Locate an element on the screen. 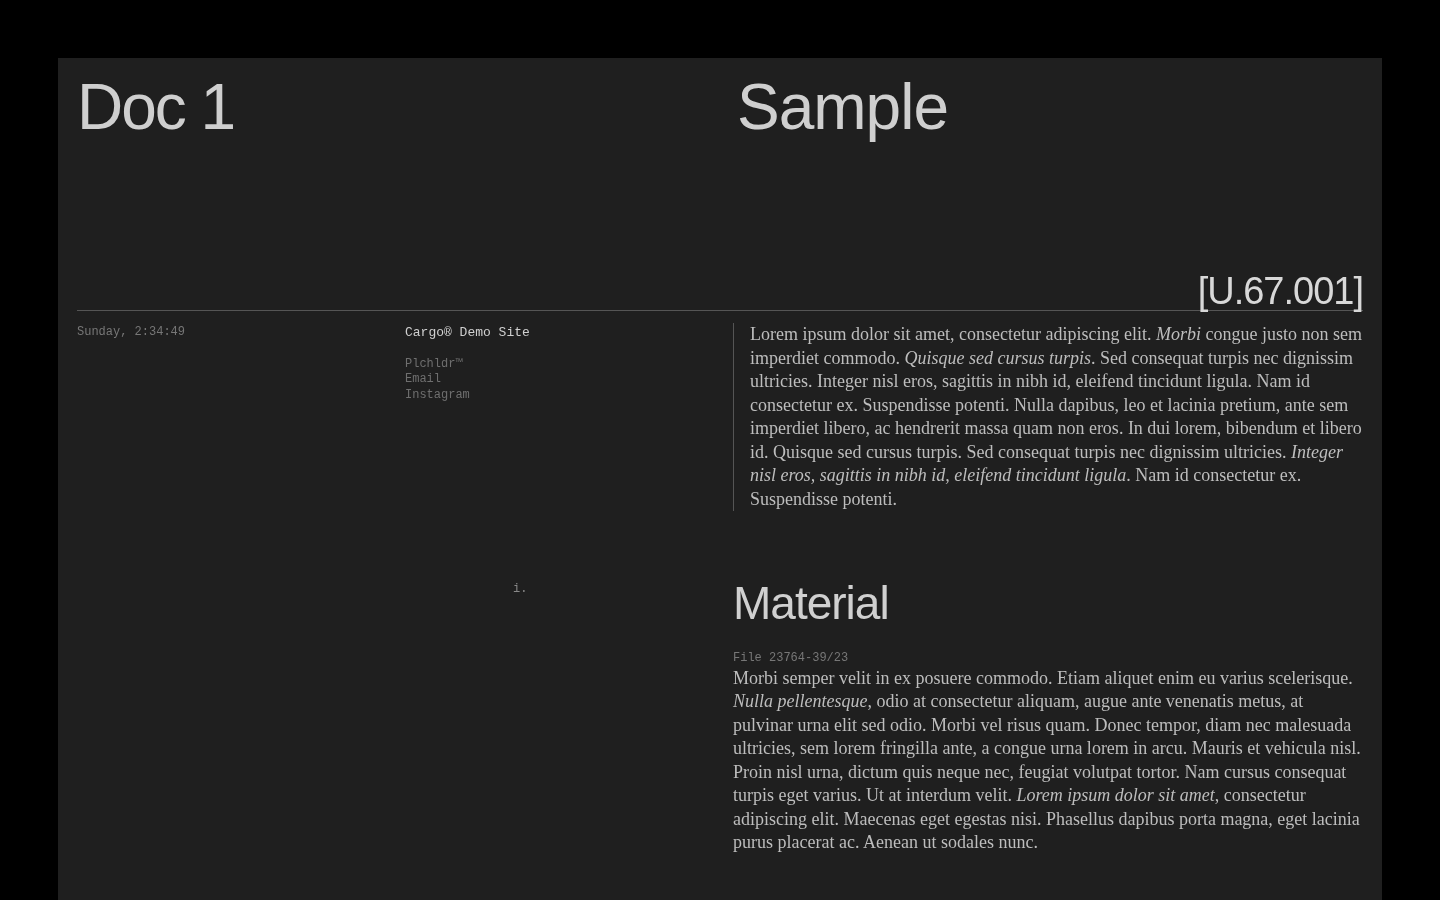 The height and width of the screenshot is (900, 1440). nav-link: Plchldr™ is located at coordinates (434, 364).